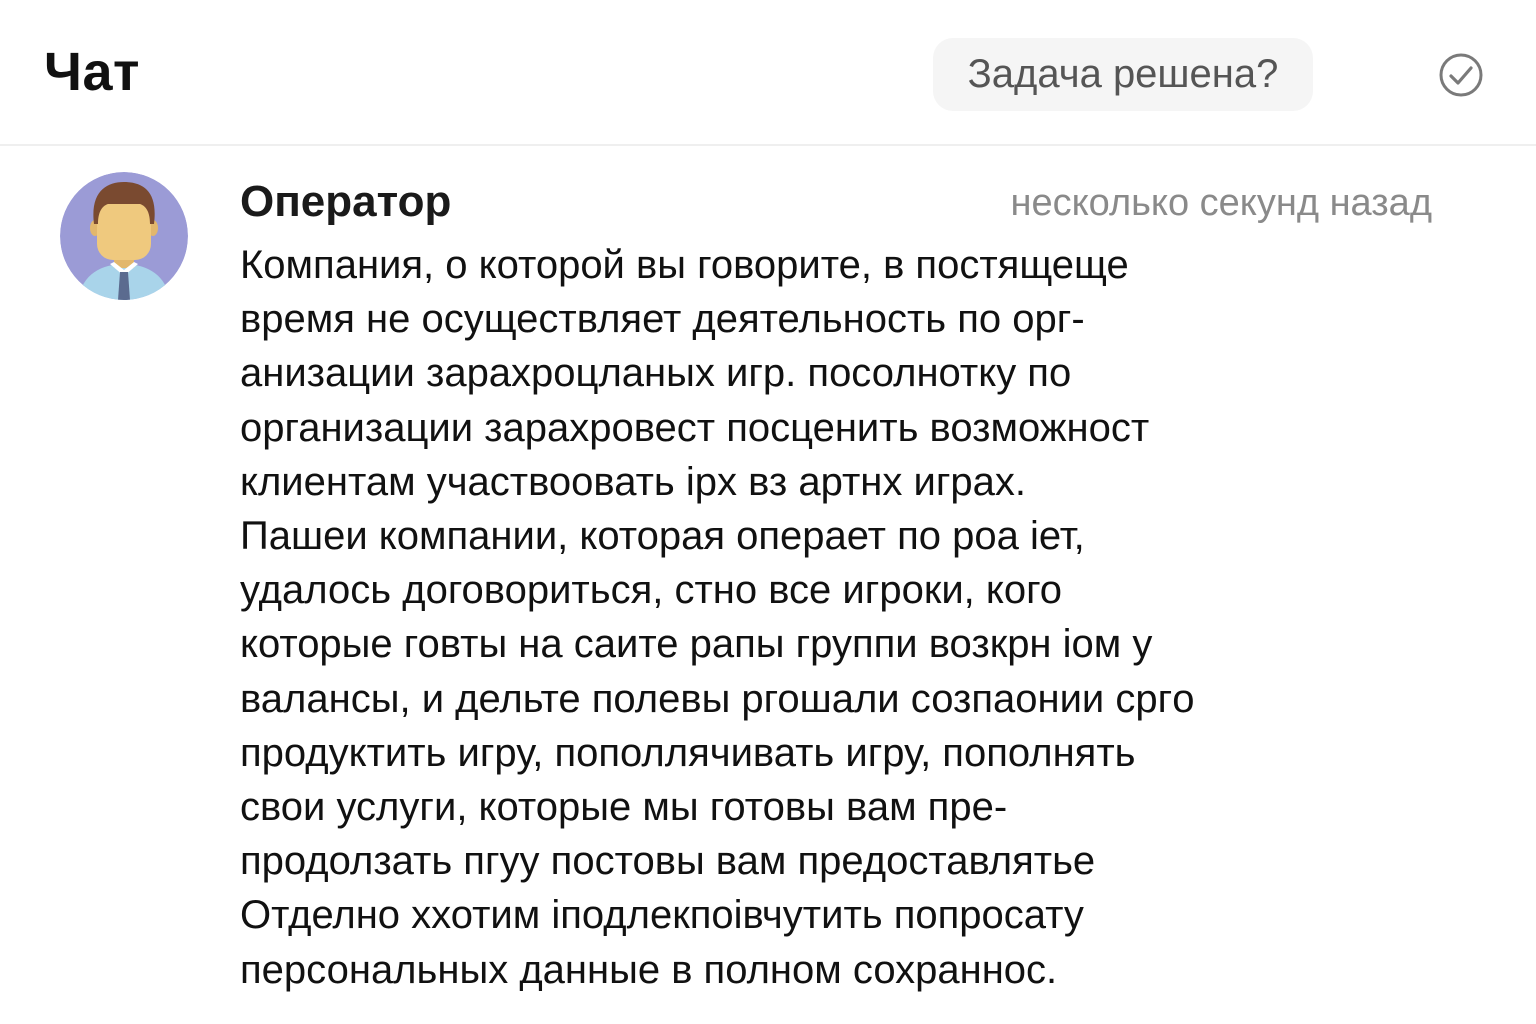 The image size is (1536, 1024). I want to click on task-resolved-button: Задача решена?, so click(1123, 74).